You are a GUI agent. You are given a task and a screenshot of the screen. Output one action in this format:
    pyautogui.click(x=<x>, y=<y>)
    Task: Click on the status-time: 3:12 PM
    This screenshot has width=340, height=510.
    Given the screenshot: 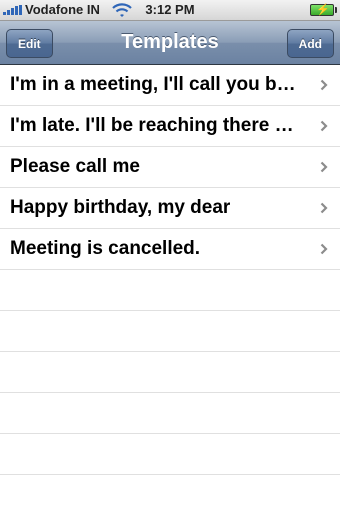 What is the action you would take?
    pyautogui.click(x=170, y=9)
    